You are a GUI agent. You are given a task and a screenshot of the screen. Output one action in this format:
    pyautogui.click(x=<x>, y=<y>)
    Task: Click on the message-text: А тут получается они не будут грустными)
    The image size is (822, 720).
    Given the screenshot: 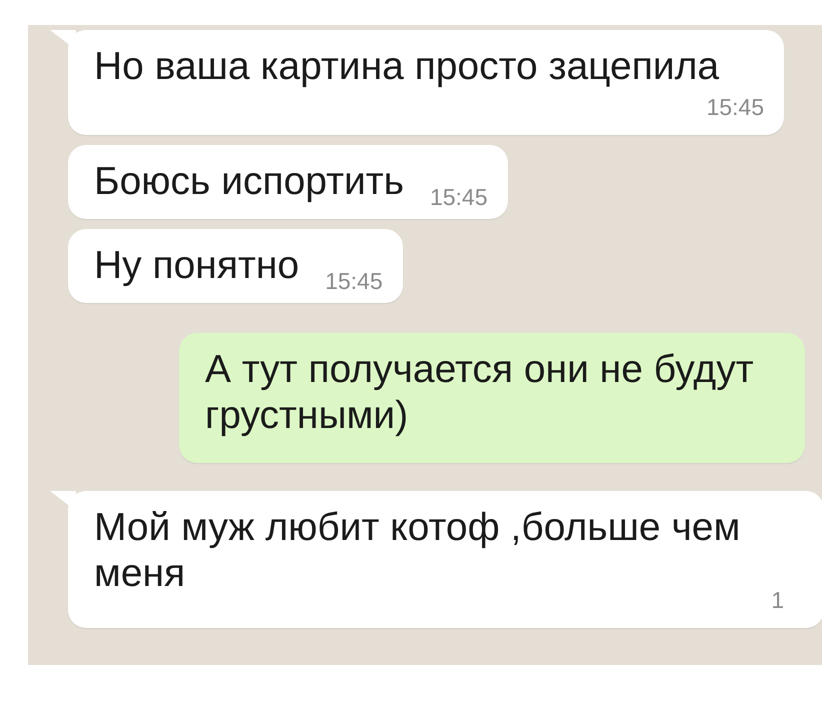 What is the action you would take?
    pyautogui.click(x=480, y=393)
    